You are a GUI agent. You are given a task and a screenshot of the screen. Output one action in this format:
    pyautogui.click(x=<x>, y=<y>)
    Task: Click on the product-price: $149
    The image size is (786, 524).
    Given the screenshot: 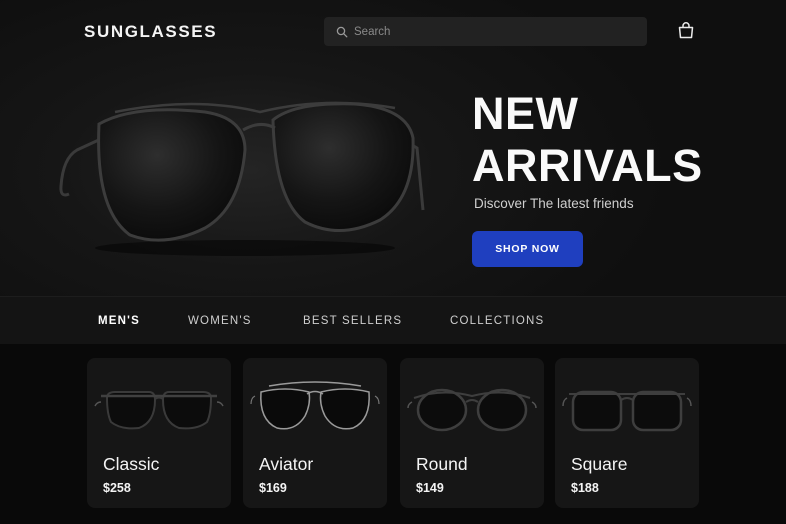 What is the action you would take?
    pyautogui.click(x=430, y=488)
    